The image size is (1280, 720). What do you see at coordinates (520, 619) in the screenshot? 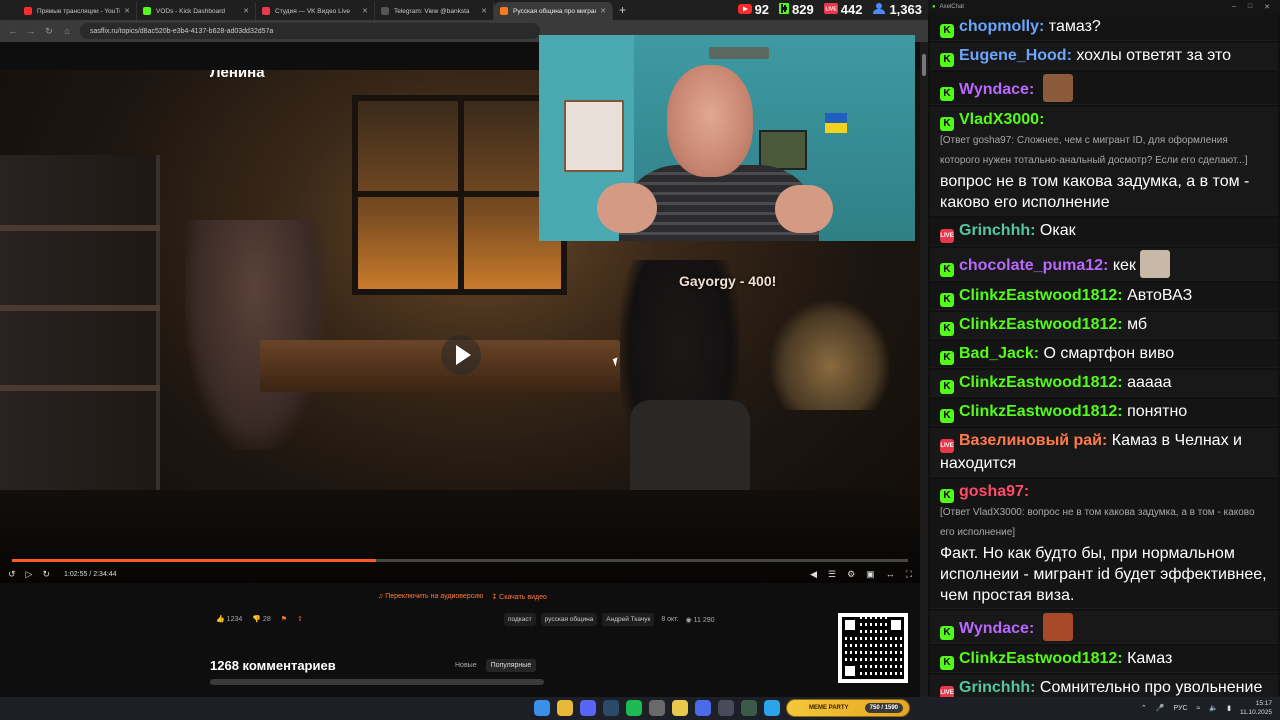
I see `topic-tag: подкаст` at bounding box center [520, 619].